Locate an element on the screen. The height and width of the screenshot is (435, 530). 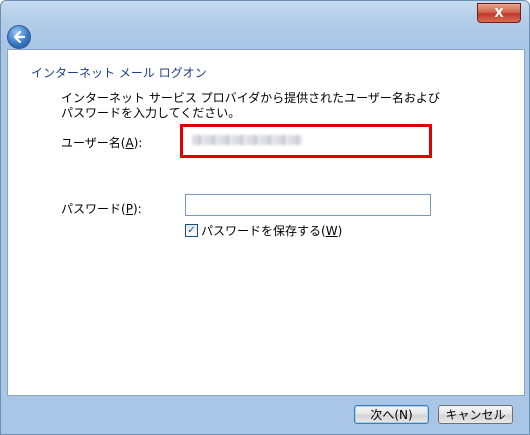
username-input is located at coordinates (247, 140).